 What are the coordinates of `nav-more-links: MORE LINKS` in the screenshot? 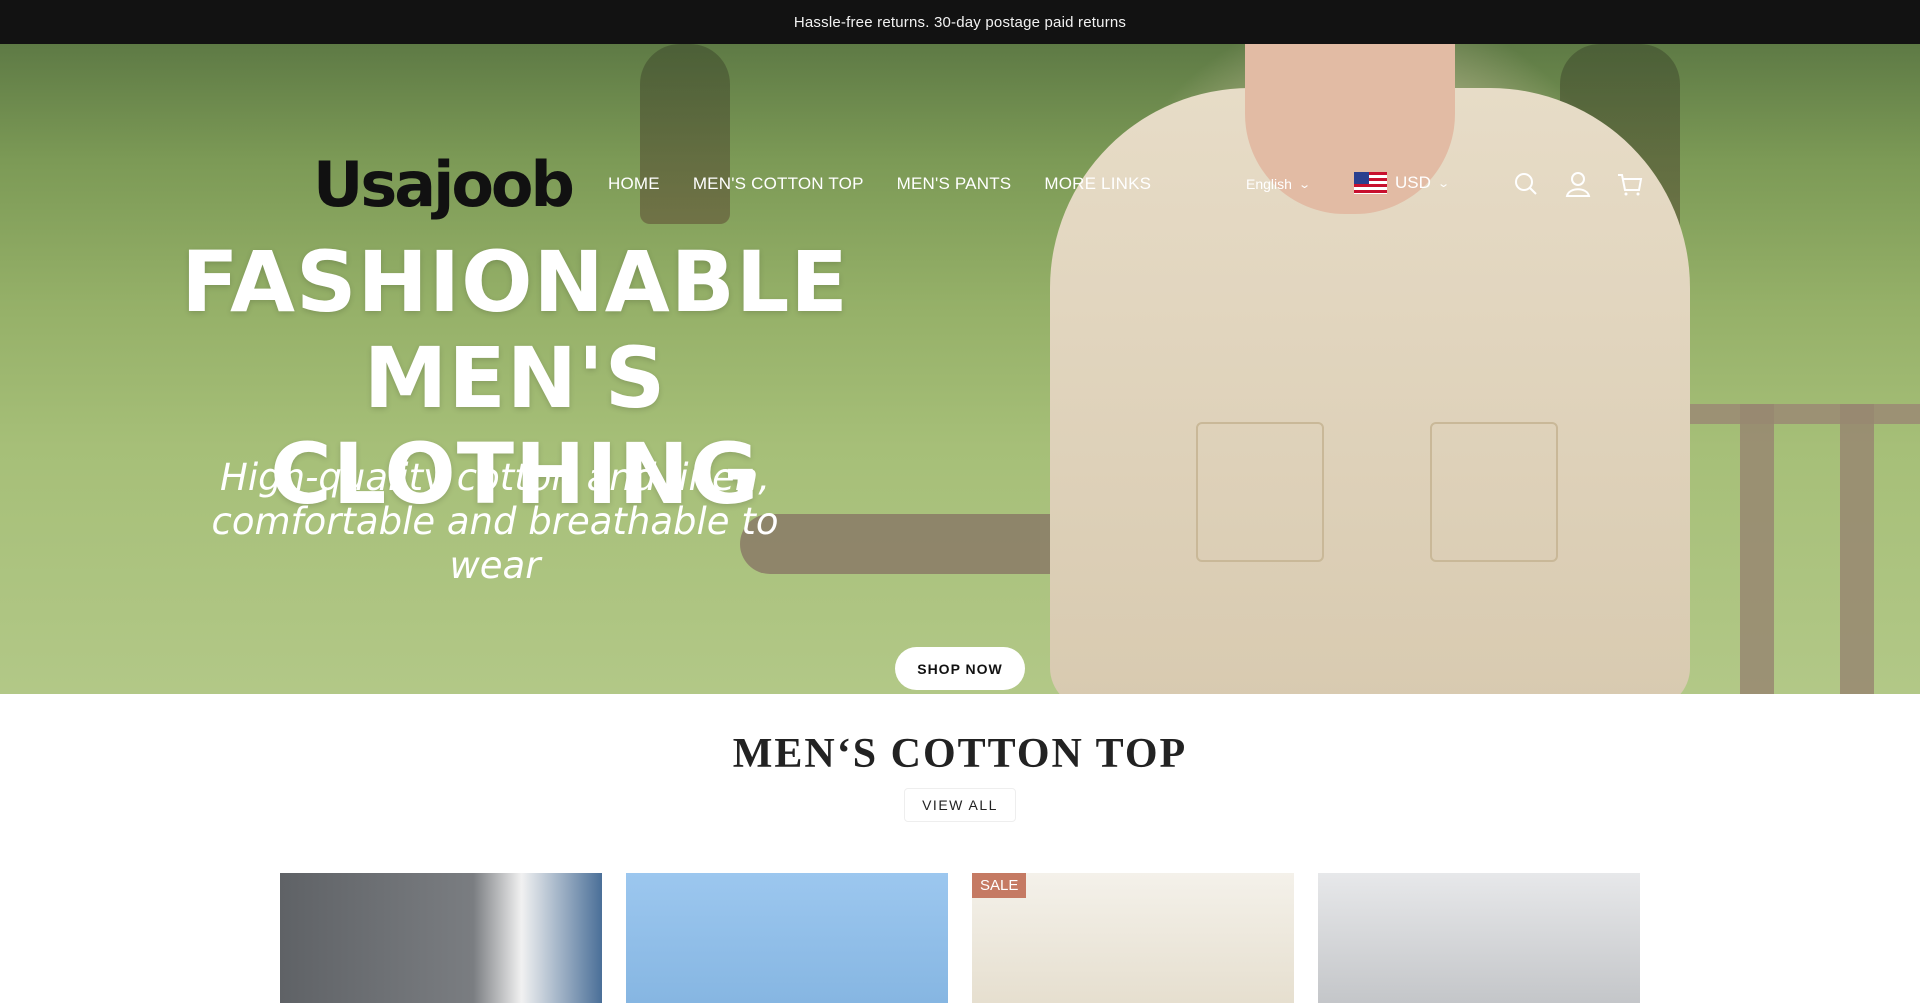 It's located at (1097, 184).